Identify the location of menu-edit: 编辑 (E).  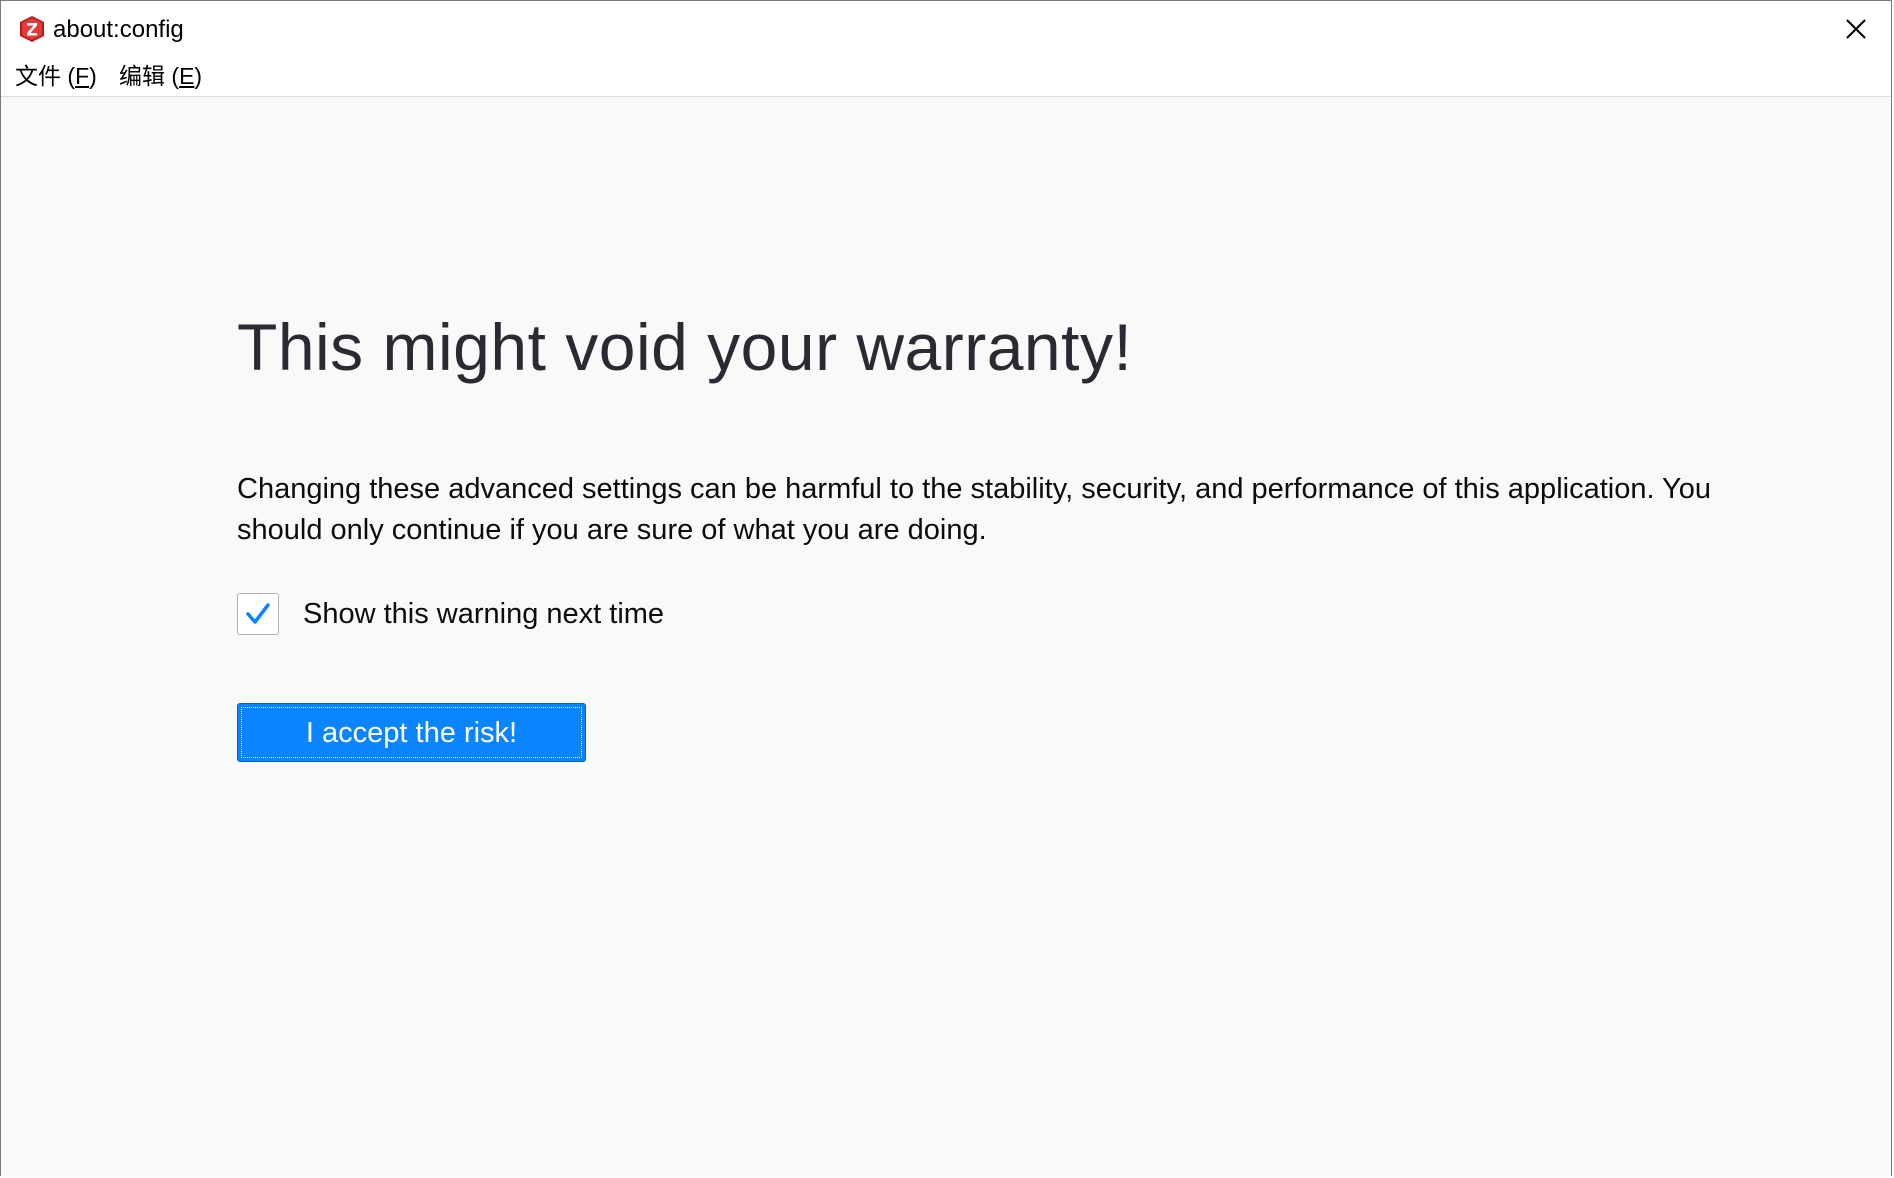
(160, 76).